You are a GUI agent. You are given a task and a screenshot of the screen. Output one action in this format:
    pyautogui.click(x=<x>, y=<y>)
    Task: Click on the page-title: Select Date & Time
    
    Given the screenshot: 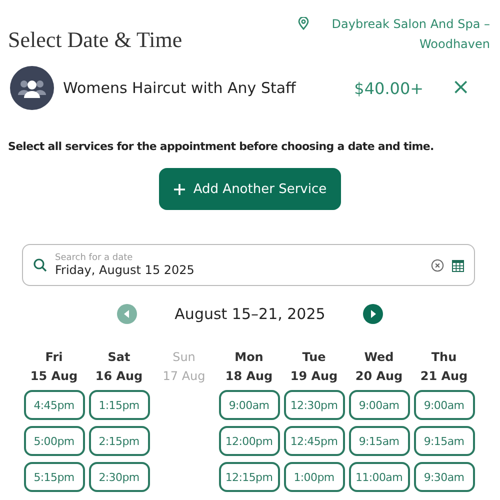 What is the action you would take?
    pyautogui.click(x=95, y=40)
    